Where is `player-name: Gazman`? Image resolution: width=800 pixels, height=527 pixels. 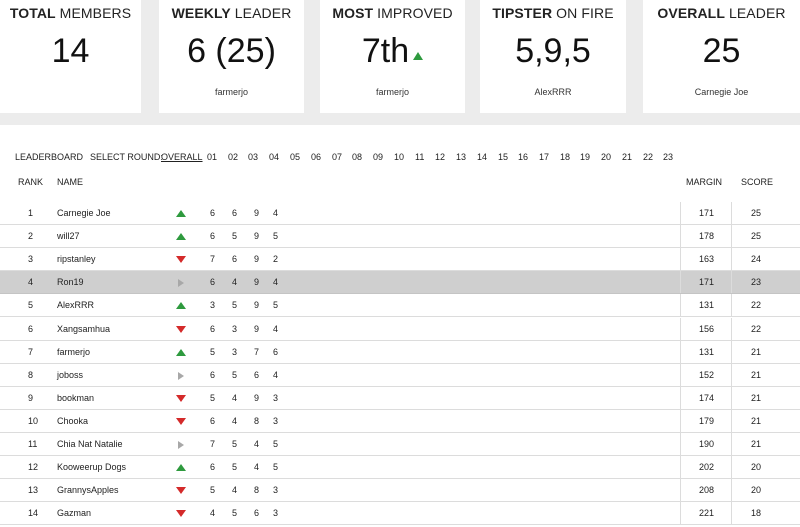 player-name: Gazman is located at coordinates (74, 513).